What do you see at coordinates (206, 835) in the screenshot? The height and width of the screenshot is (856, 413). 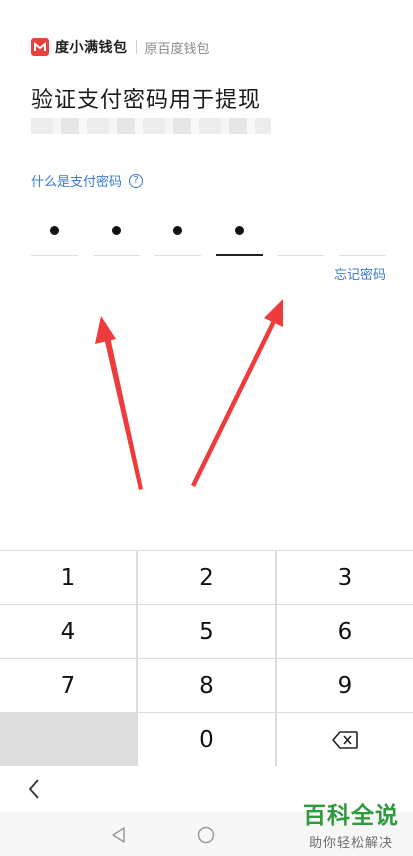 I see `system-home-icon` at bounding box center [206, 835].